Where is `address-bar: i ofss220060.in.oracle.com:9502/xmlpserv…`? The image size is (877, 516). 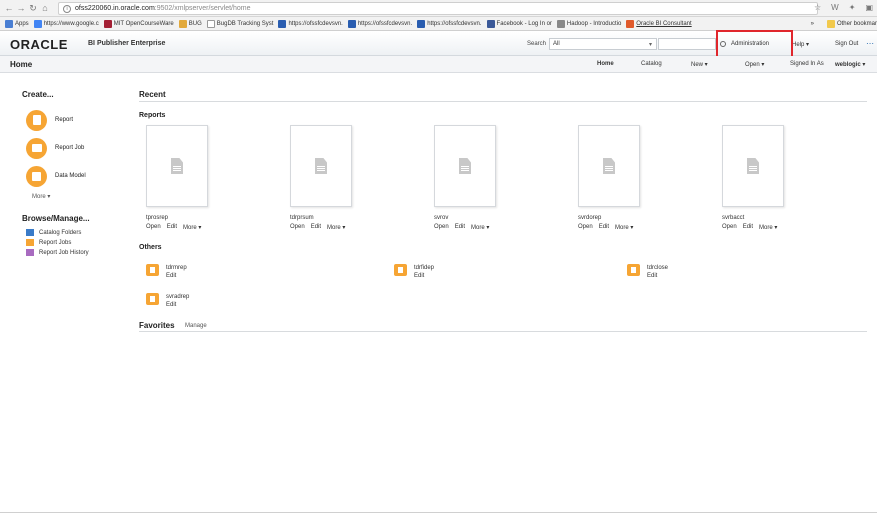 address-bar: i ofss220060.in.oracle.com:9502/xmlpserv… is located at coordinates (438, 8).